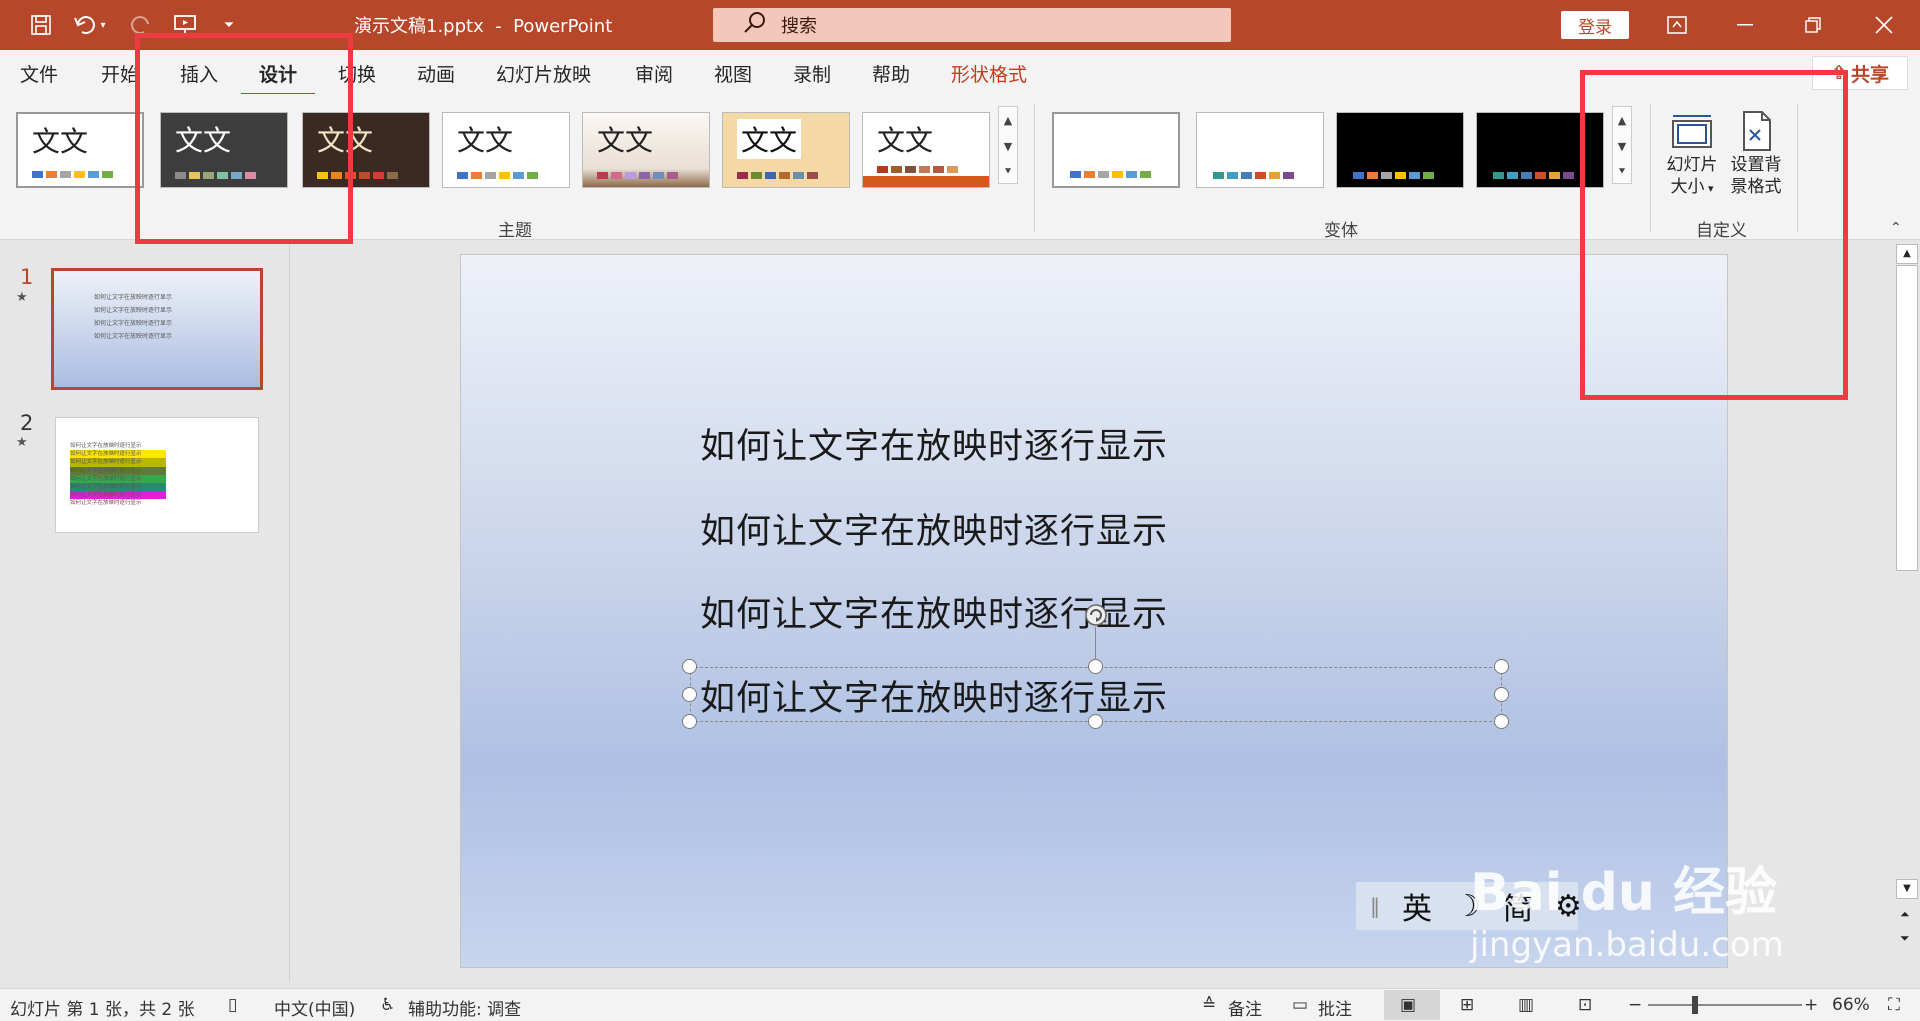  What do you see at coordinates (1335, 1007) in the screenshot?
I see `comments-button: 批注` at bounding box center [1335, 1007].